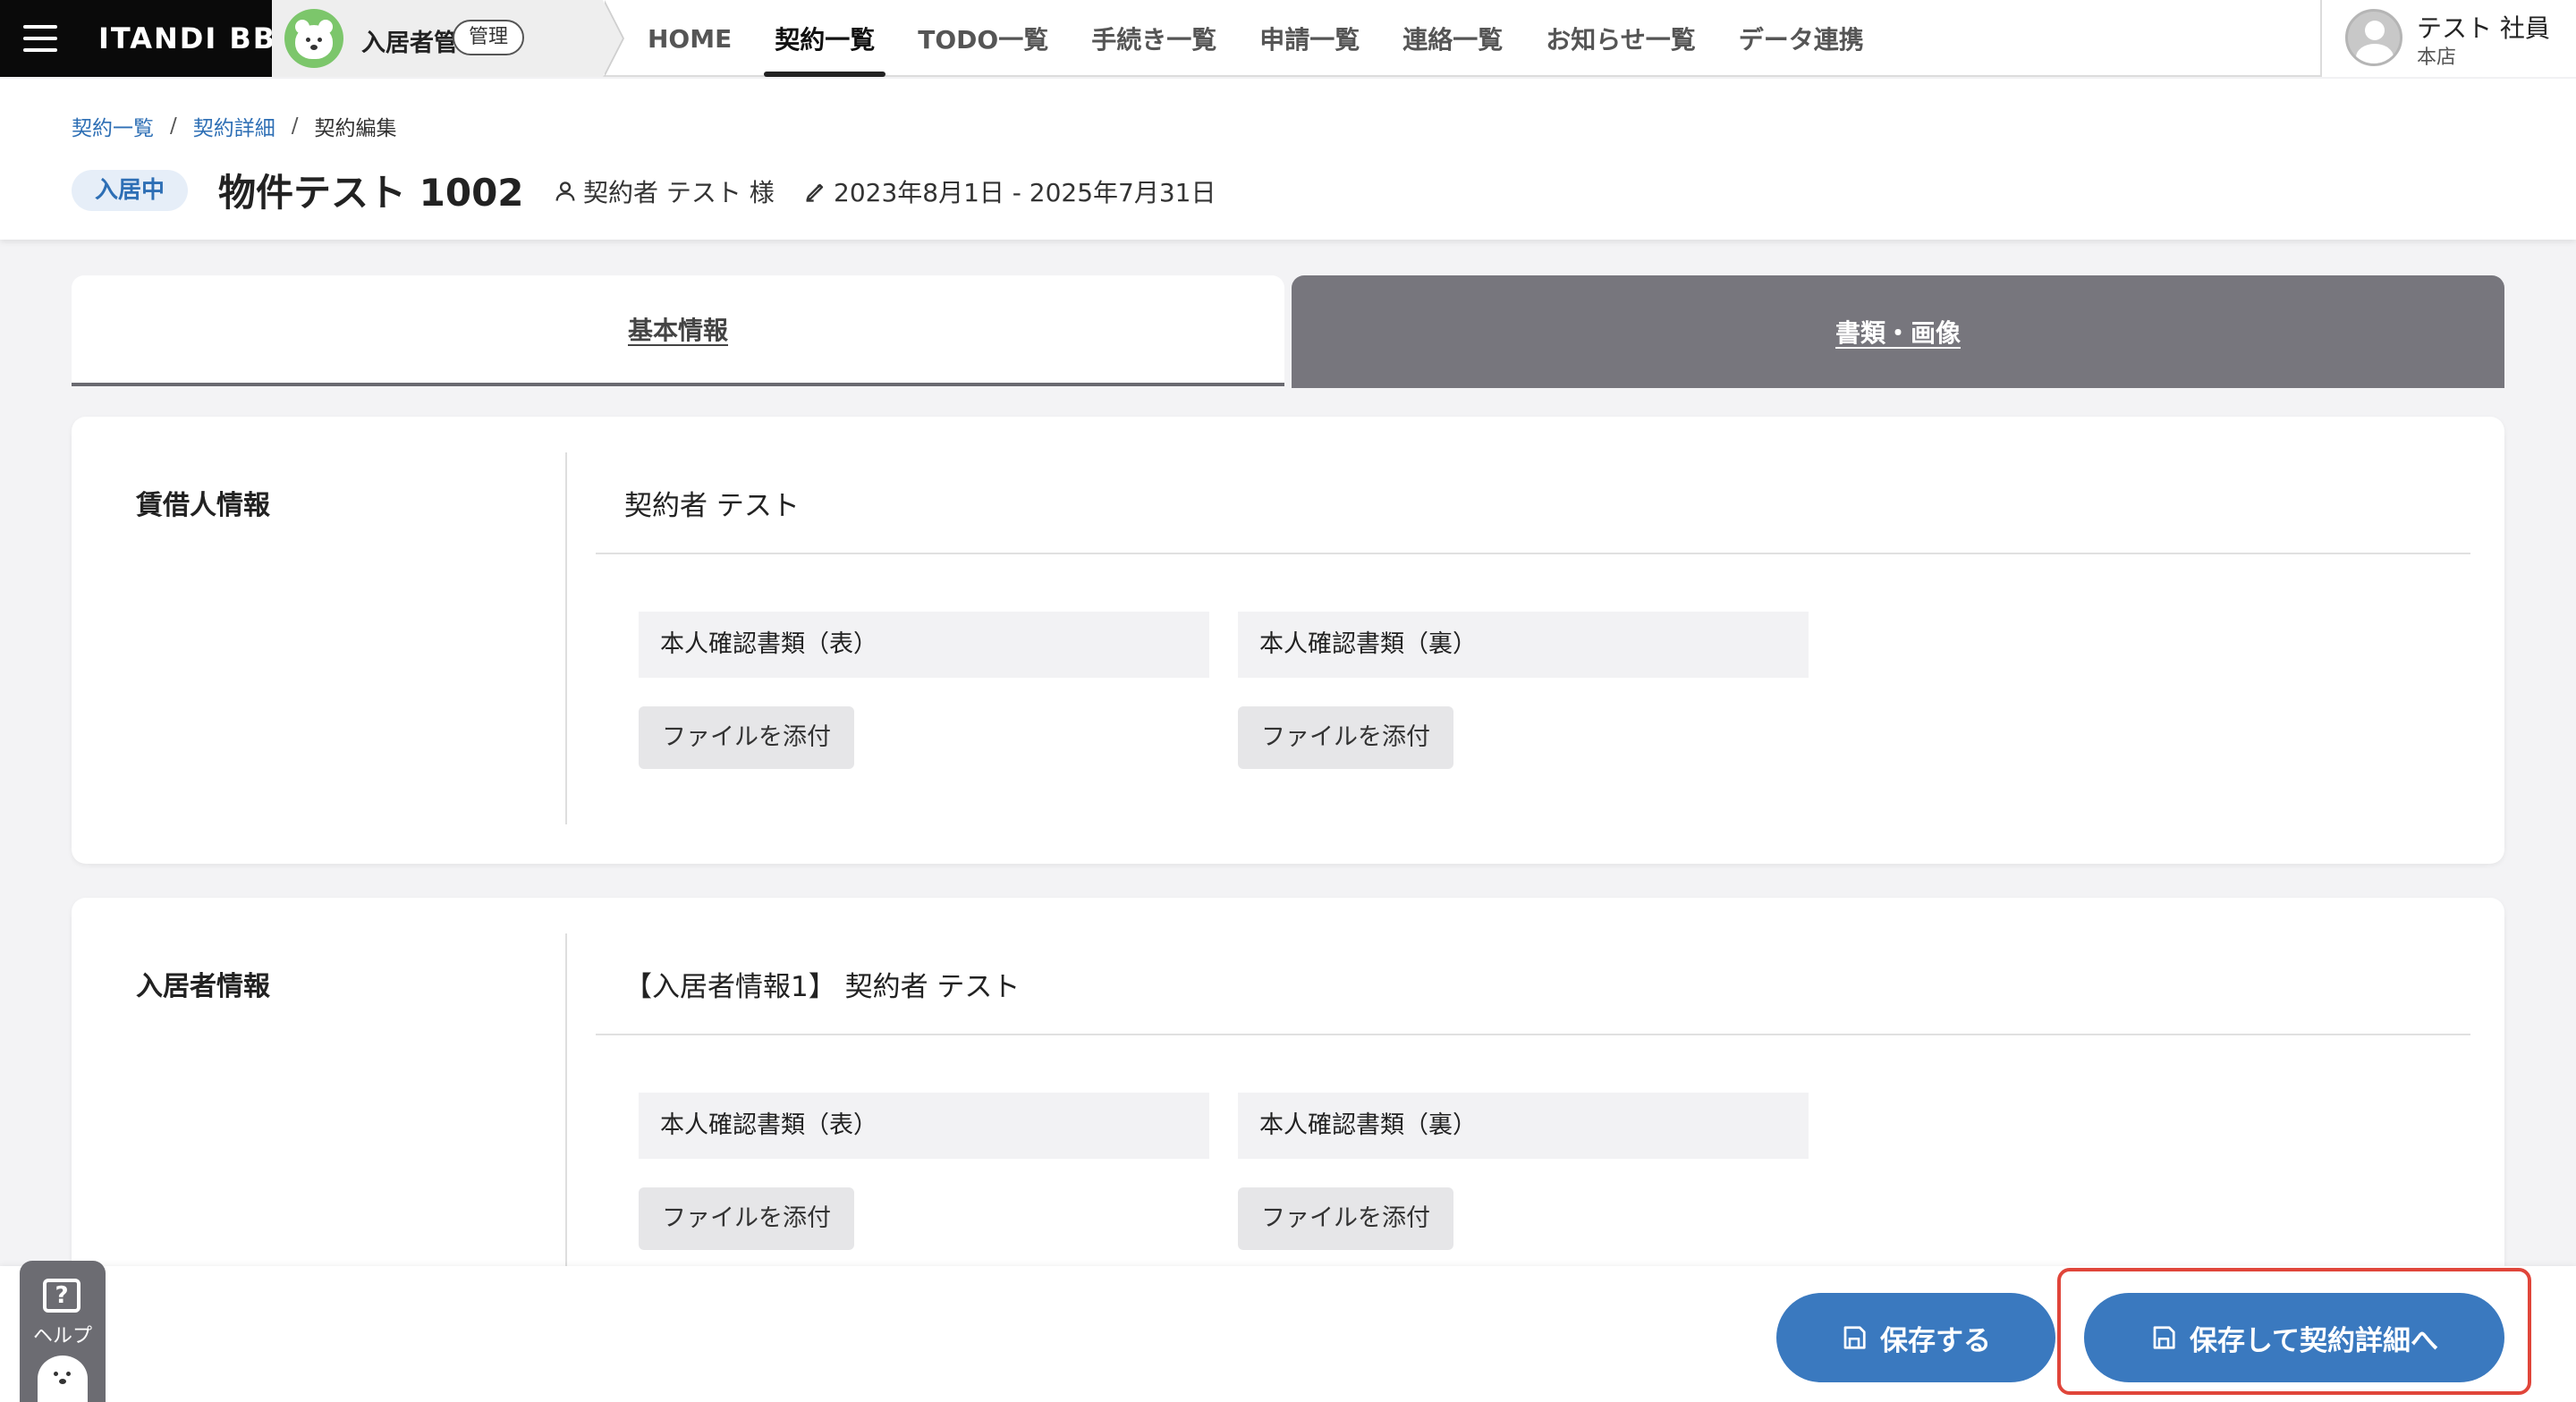  I want to click on breadcrumb: 契約一覧 / 契約詳細 / 契約編集, so click(234, 126).